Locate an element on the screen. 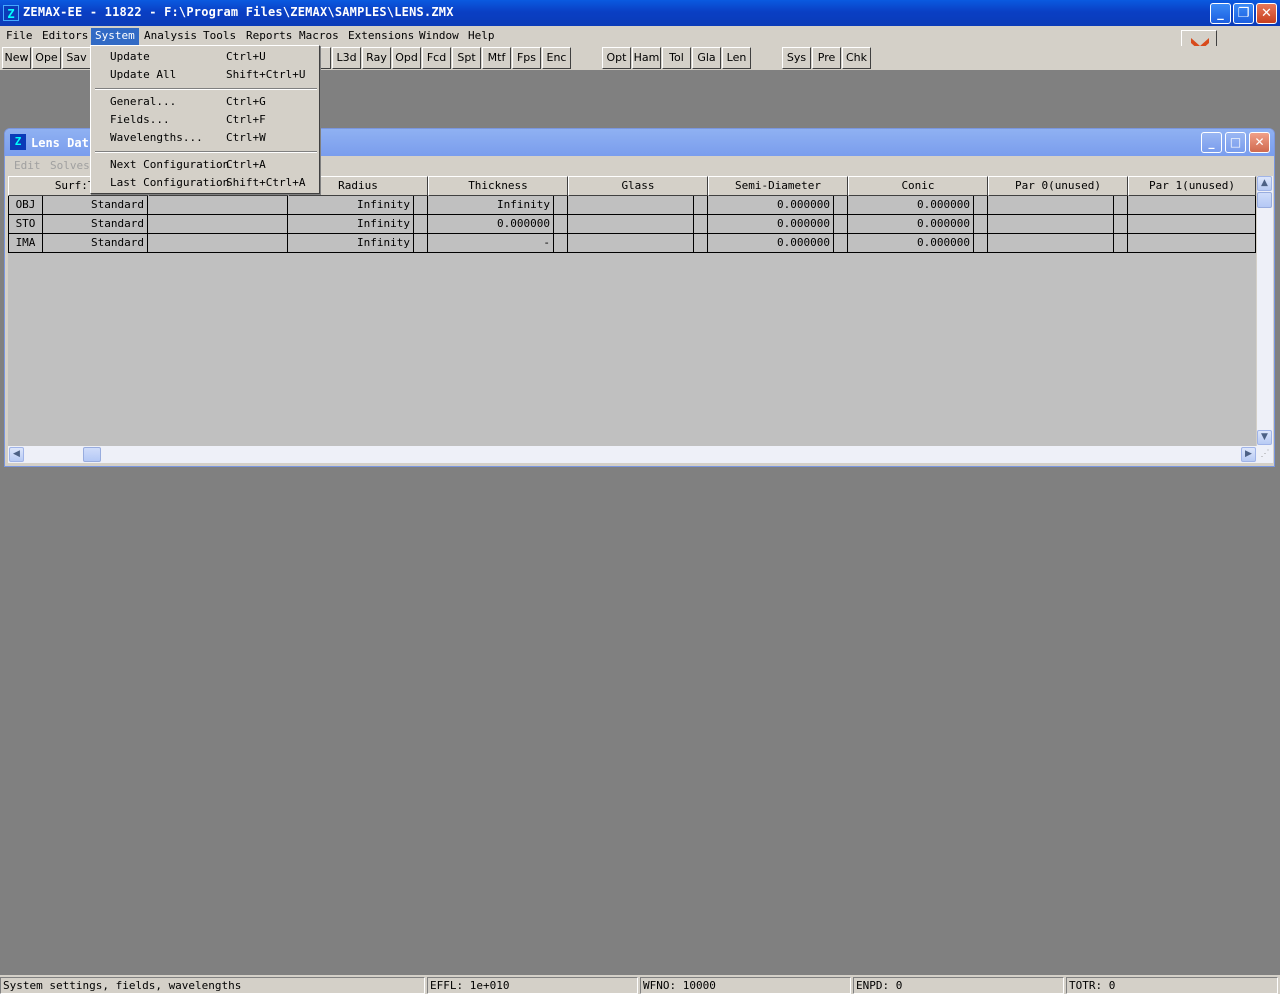 This screenshot has width=1280, height=994. scroll-left-icon: ◀ is located at coordinates (16, 454).